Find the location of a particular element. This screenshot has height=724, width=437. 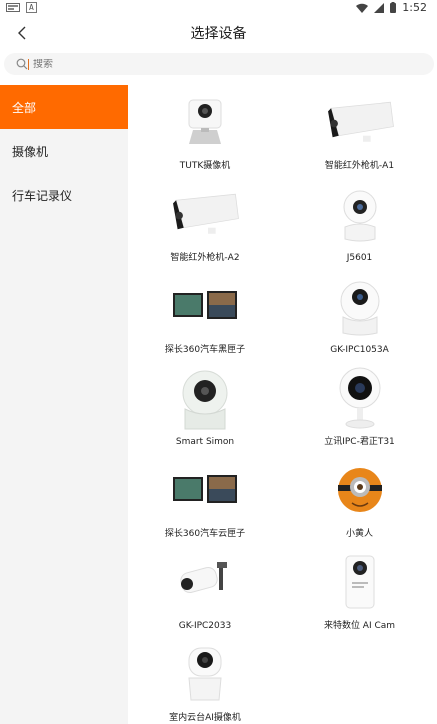

device-item-dashcam-cloudbox: 探长360汽车云匣子 is located at coordinates (205, 499).